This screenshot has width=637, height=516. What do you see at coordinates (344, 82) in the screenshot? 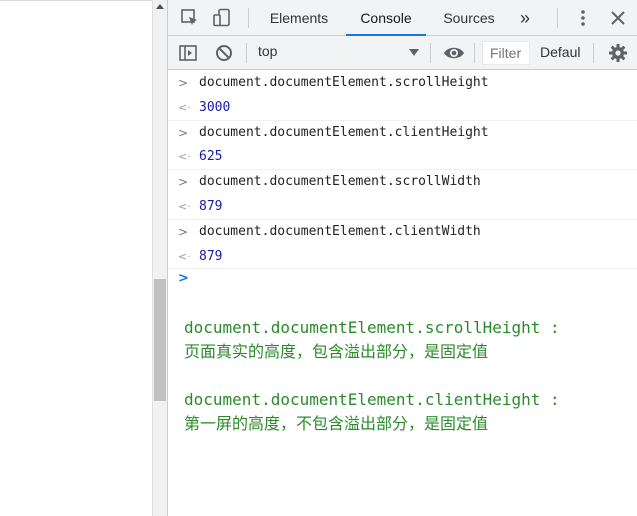
I see `console-command: document.documentElement.scrollHeight` at bounding box center [344, 82].